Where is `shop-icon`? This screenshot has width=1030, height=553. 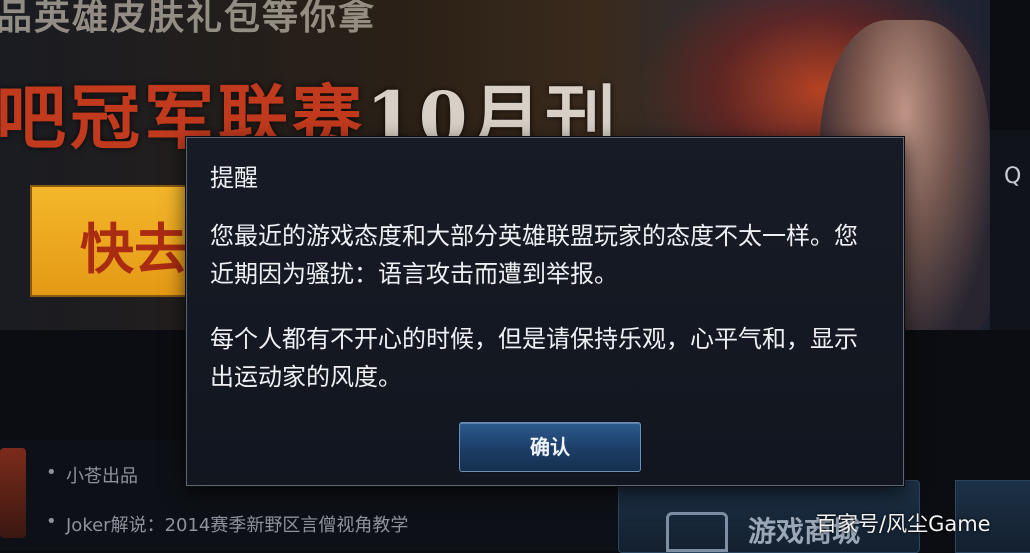
shop-icon is located at coordinates (697, 532).